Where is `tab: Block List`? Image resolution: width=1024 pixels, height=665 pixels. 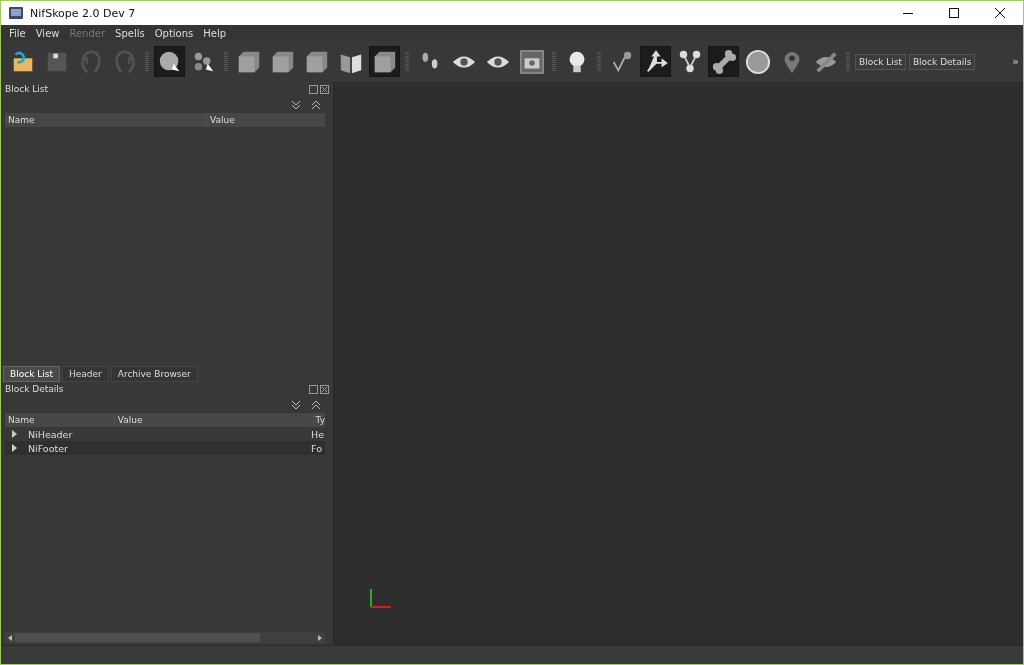
tab: Block List is located at coordinates (31, 374).